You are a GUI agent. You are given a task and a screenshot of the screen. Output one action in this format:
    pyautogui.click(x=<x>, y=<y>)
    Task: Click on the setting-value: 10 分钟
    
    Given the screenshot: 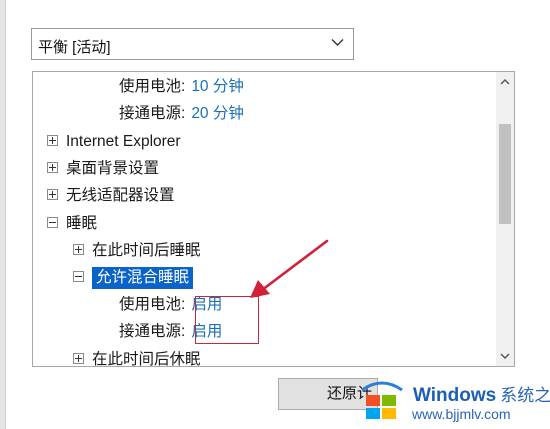 What is the action you would take?
    pyautogui.click(x=217, y=86)
    